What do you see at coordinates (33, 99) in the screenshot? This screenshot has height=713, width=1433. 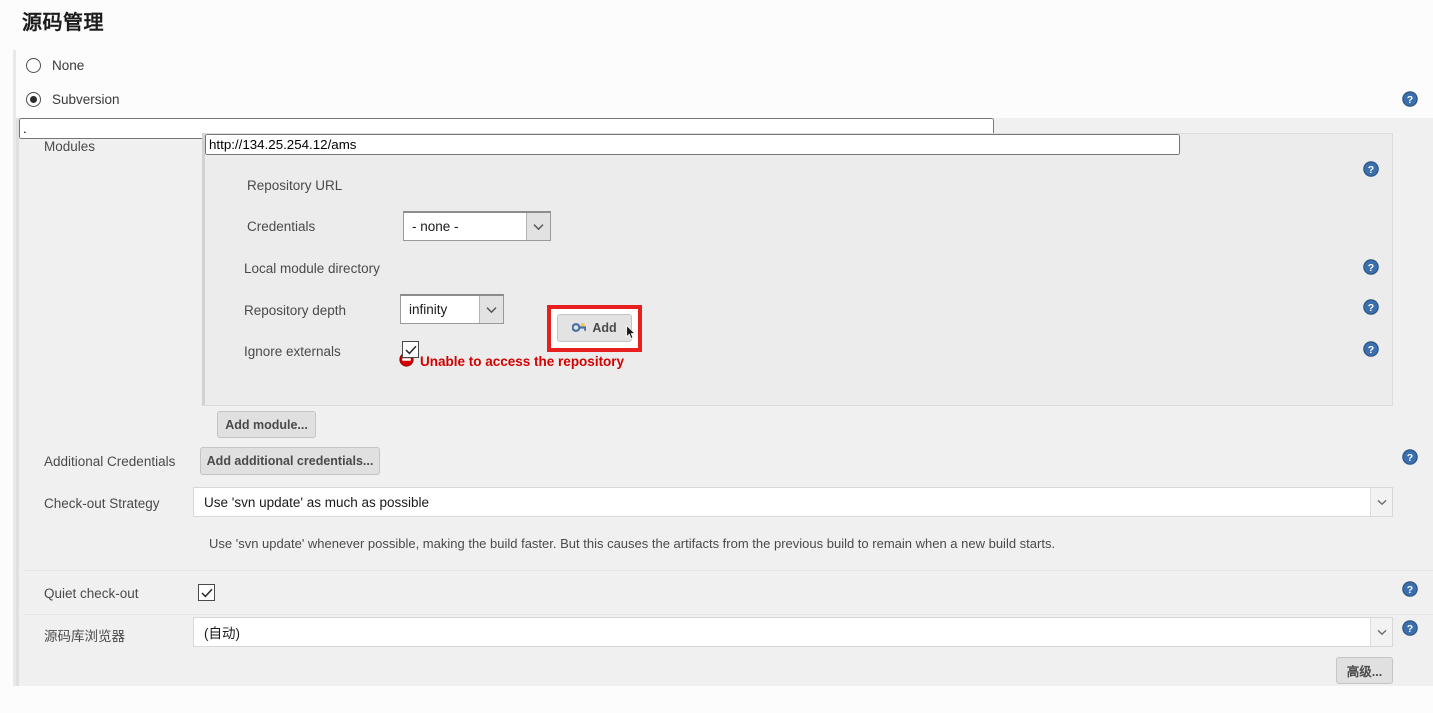 I see `radio-subversion` at bounding box center [33, 99].